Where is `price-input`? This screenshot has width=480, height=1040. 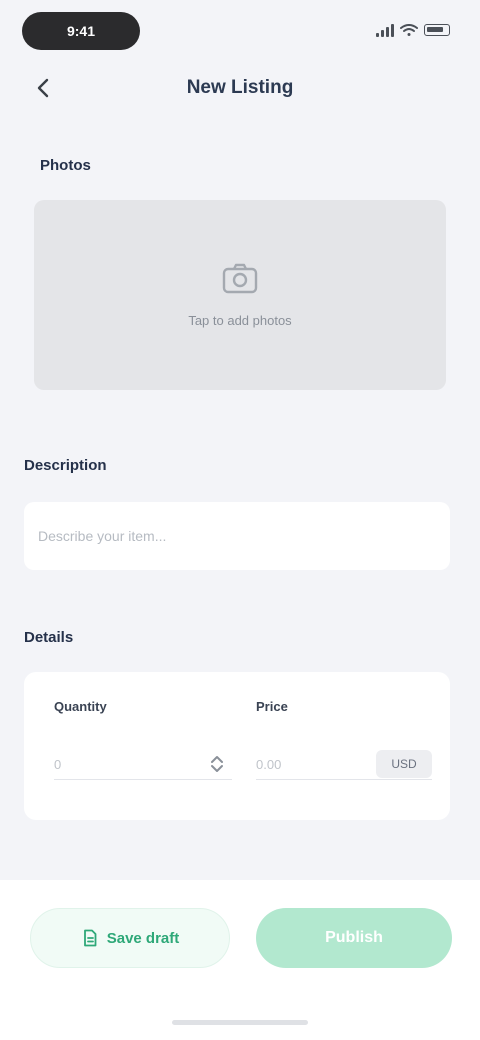
price-input is located at coordinates (306, 764).